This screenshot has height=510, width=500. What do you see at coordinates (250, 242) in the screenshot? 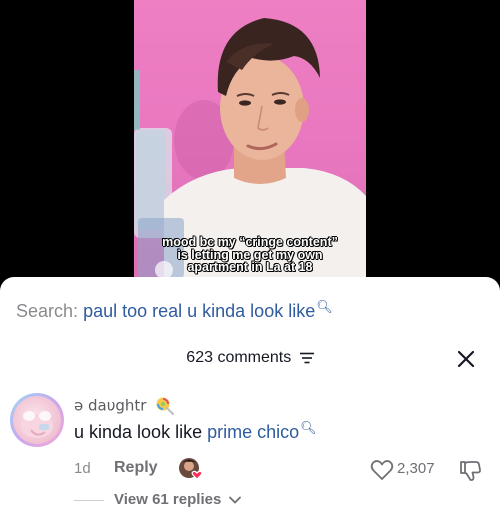
I see `caption-line: mood bc my “cringe content”` at bounding box center [250, 242].